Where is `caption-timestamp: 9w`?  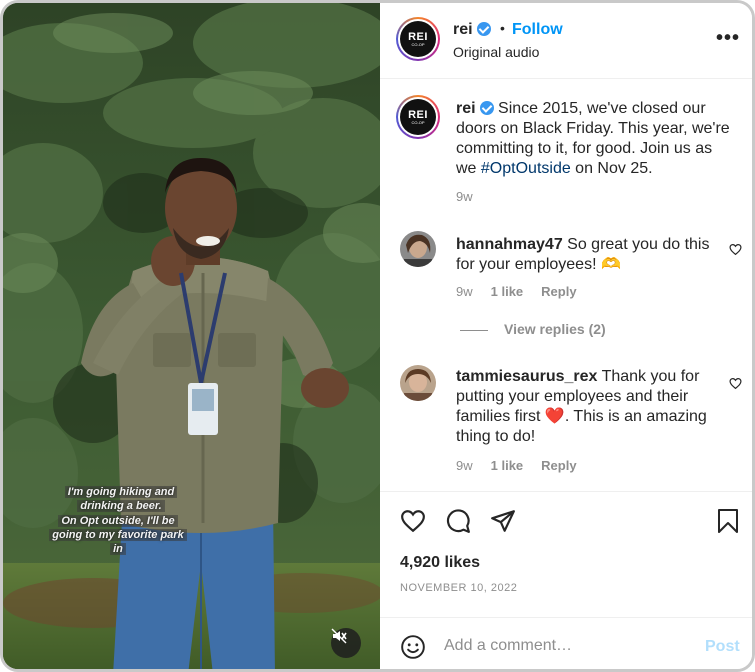 caption-timestamp: 9w is located at coordinates (464, 196).